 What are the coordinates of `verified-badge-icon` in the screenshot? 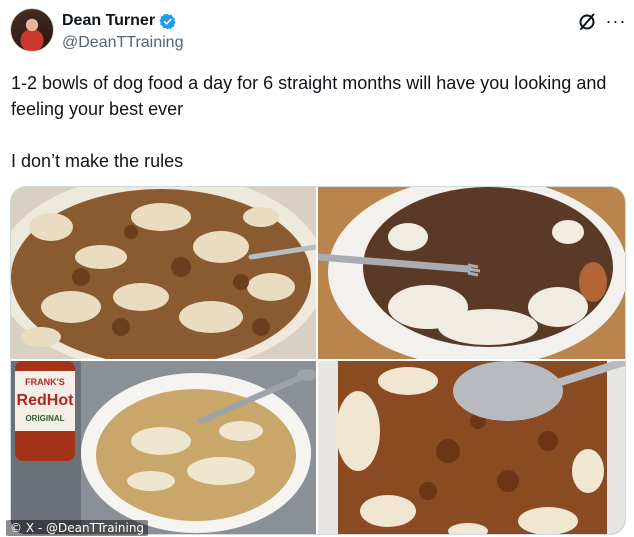 It's located at (167, 21).